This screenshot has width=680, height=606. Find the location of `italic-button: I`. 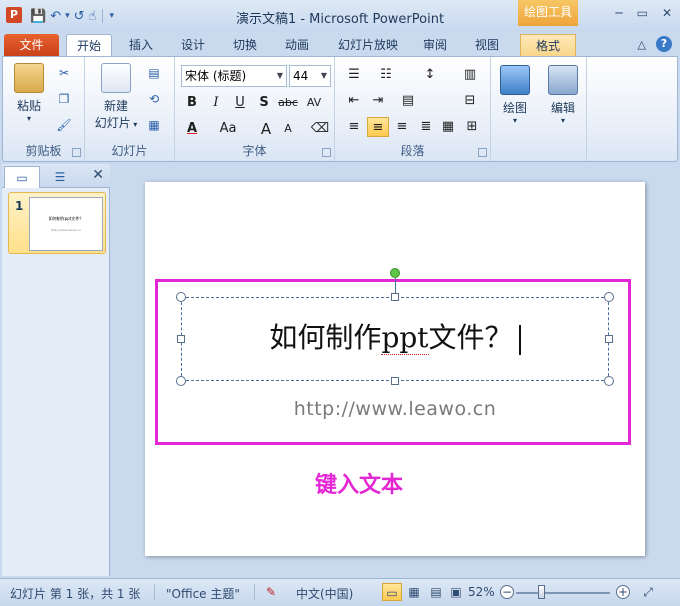

italic-button: I is located at coordinates (216, 103).